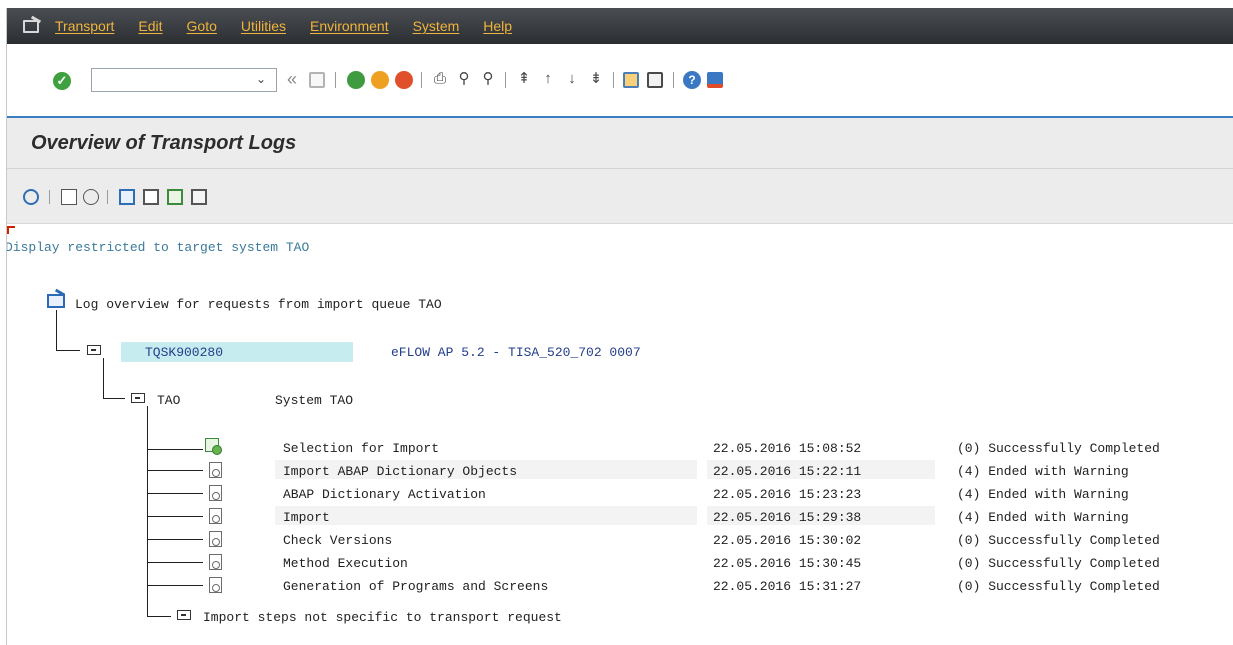 The height and width of the screenshot is (645, 1233). I want to click on step-datetime: 22.05.2016 15:30:45, so click(787, 563).